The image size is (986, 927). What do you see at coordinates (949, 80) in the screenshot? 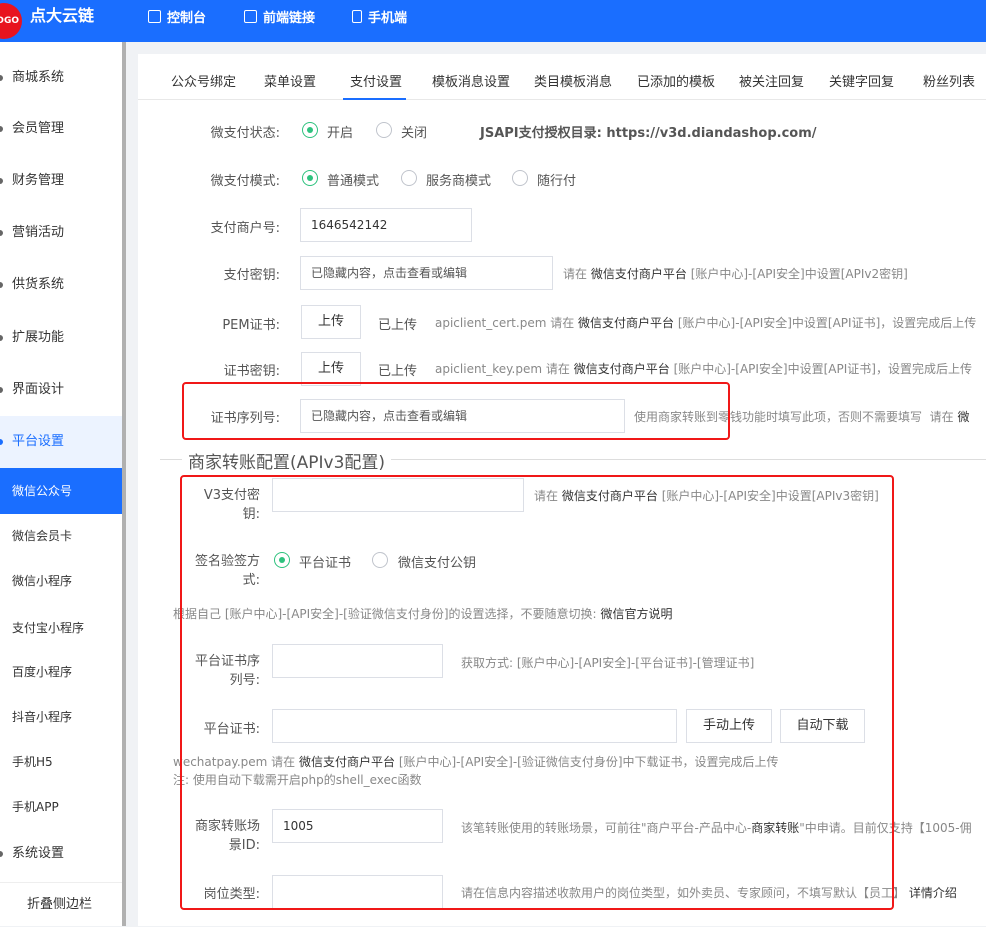
I see `tab-fans-list: 粉丝列表` at bounding box center [949, 80].